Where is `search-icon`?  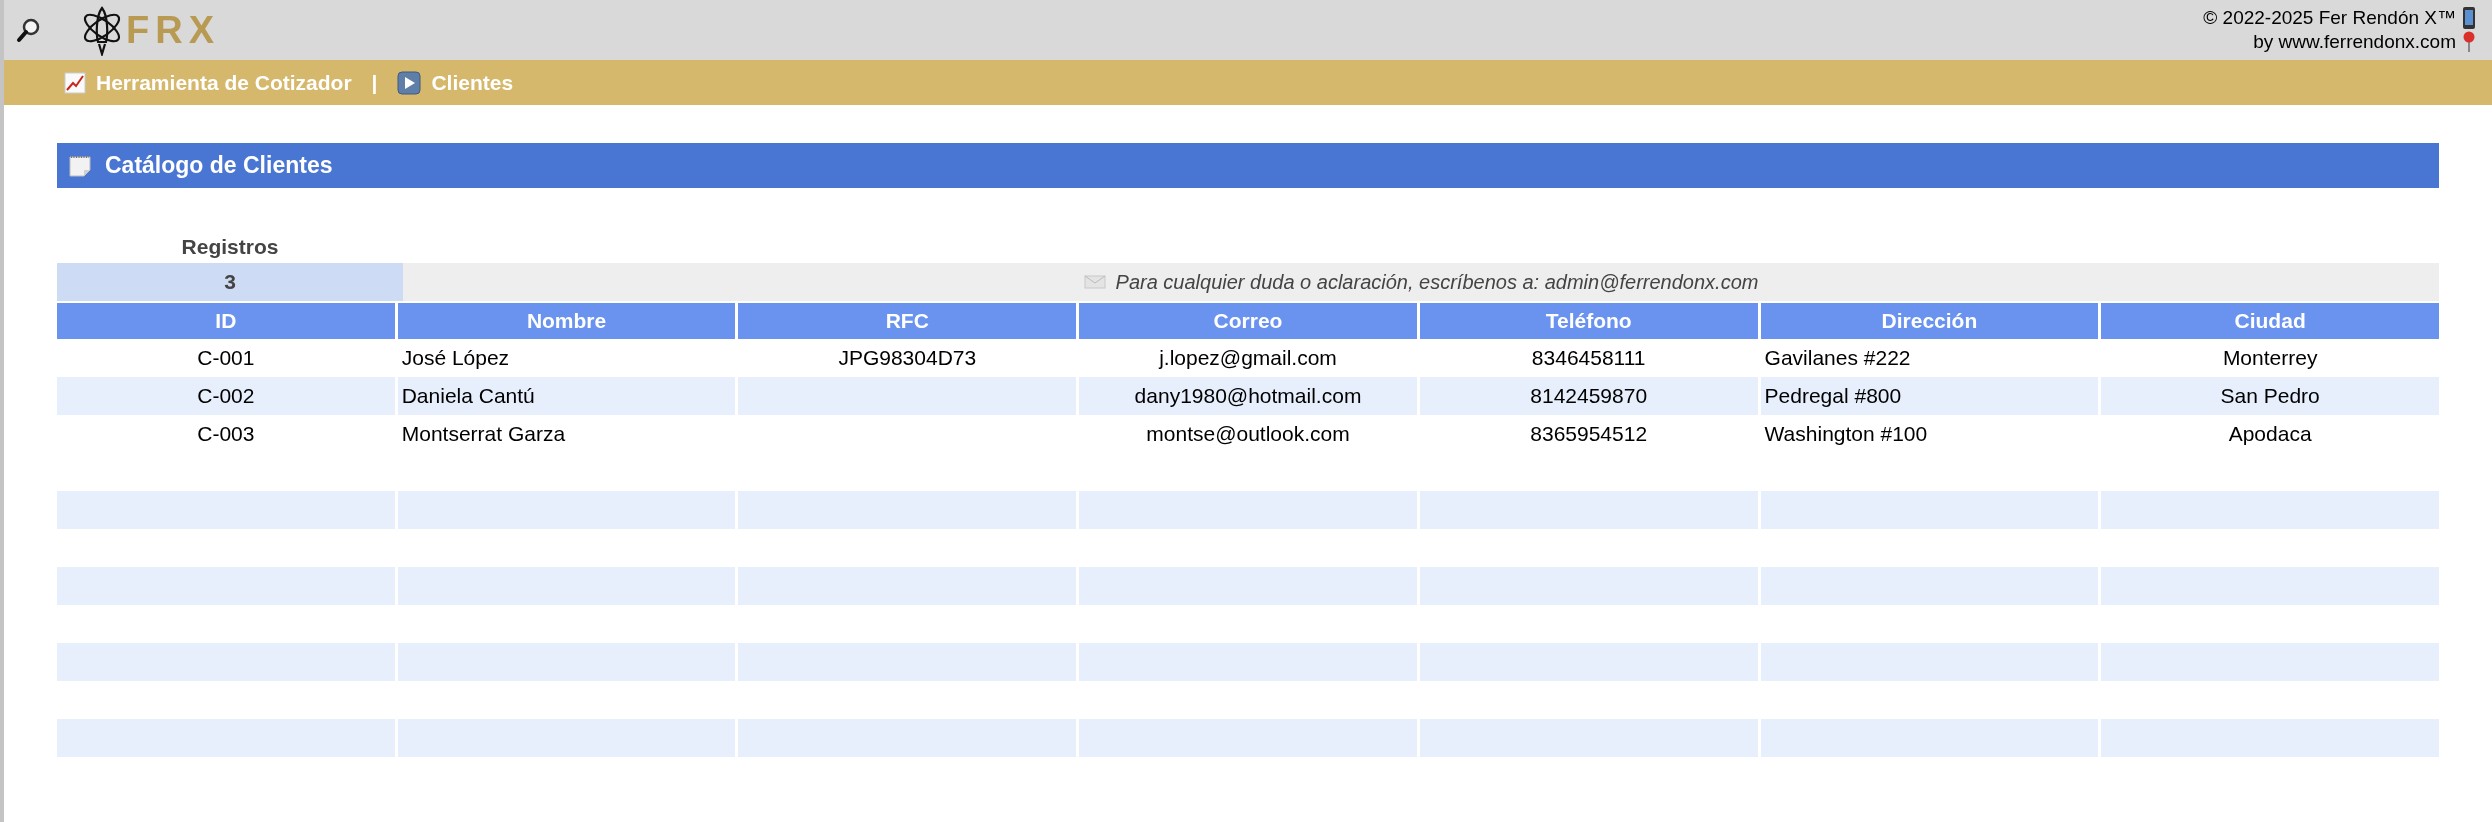 search-icon is located at coordinates (29, 30).